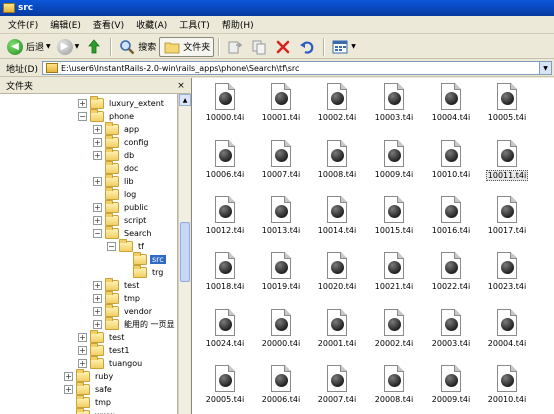  Describe the element at coordinates (121, 207) in the screenshot. I see `tree-item: + public` at that location.